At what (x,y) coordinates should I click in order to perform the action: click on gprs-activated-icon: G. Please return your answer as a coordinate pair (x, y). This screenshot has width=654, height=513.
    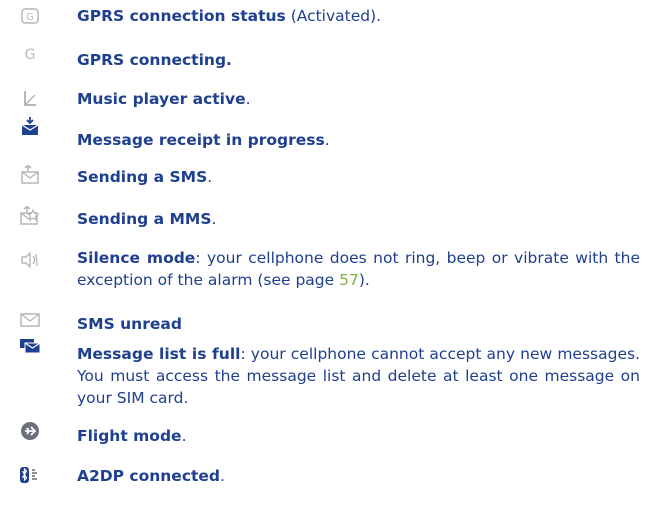
    Looking at the image, I should click on (30, 16).